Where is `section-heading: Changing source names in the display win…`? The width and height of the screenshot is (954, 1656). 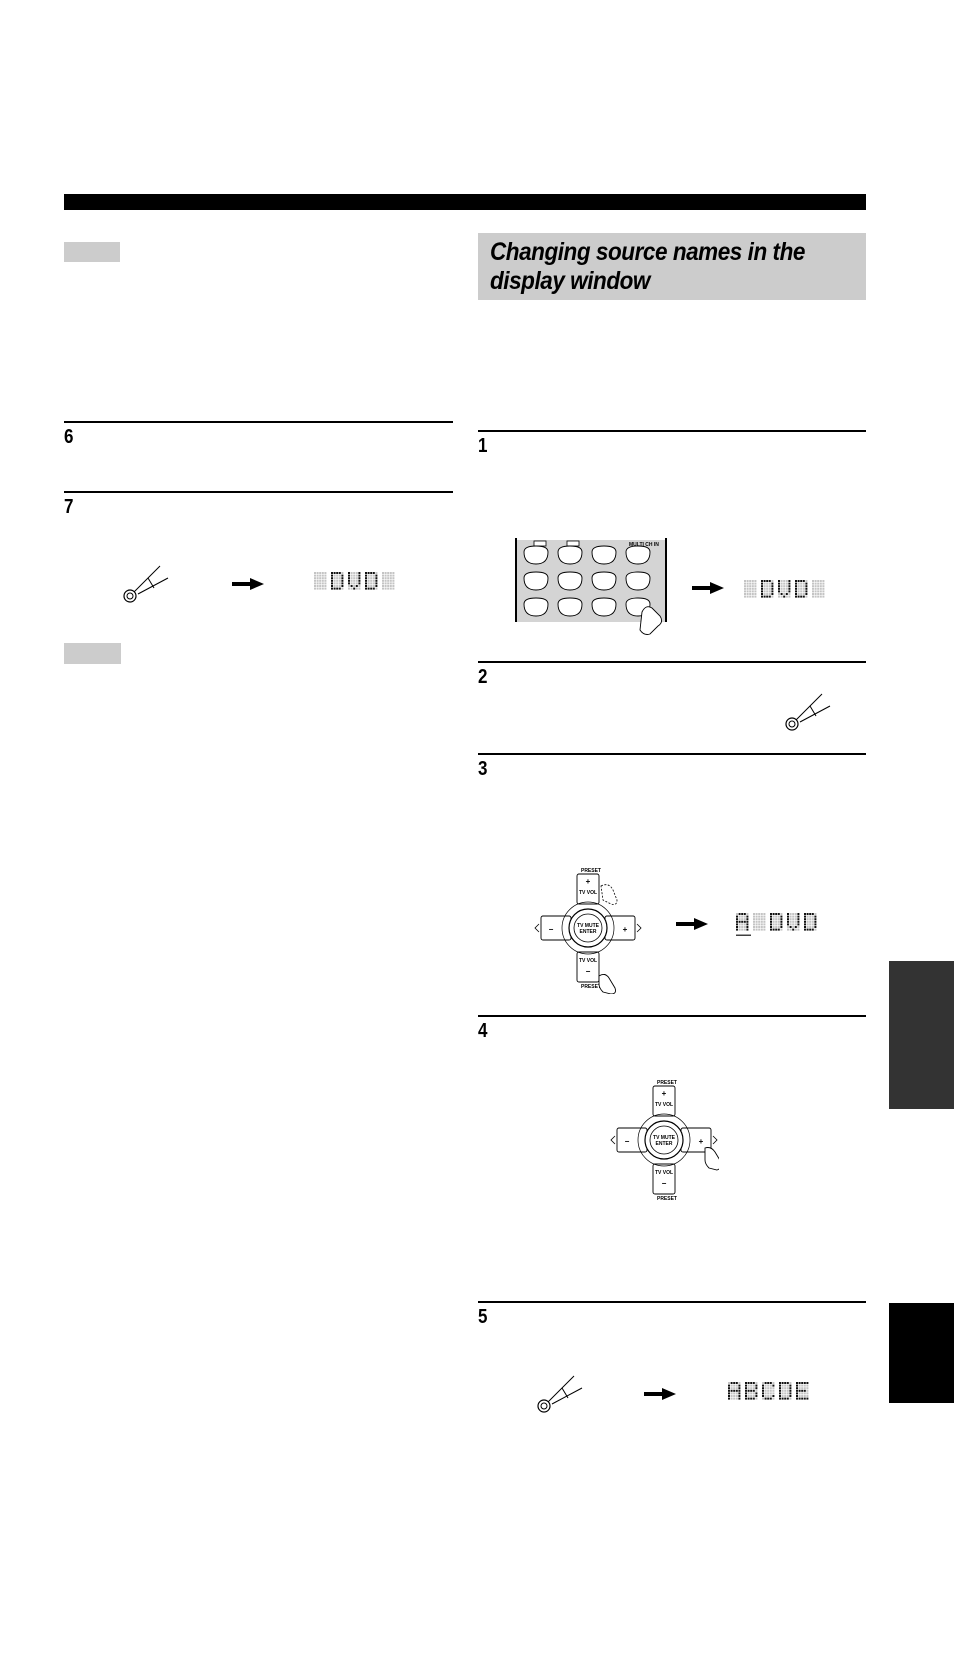
section-heading: Changing source names in the display win… is located at coordinates (647, 266).